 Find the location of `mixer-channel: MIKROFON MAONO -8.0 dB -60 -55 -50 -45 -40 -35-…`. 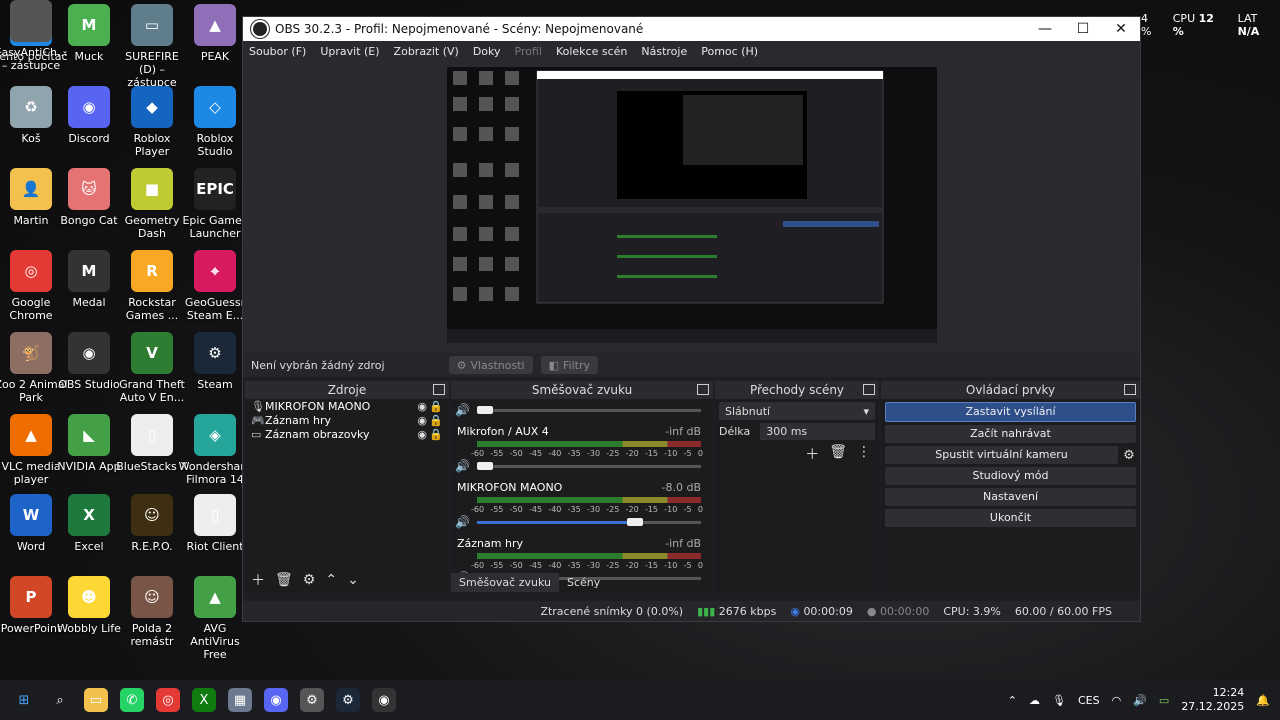

mixer-channel: MIKROFON MAONO -8.0 dB -60 -55 -50 -45 -40 -35-… is located at coordinates (582, 507).